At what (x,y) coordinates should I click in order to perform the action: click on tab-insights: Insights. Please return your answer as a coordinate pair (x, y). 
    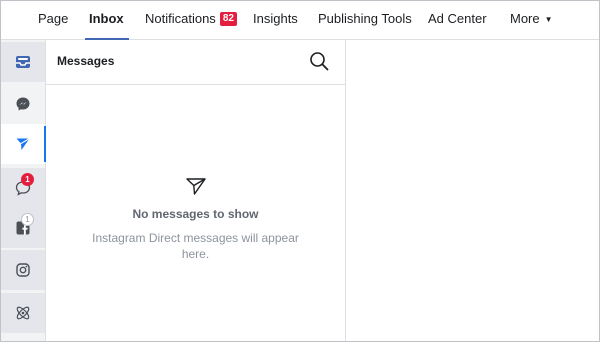
    Looking at the image, I should click on (275, 20).